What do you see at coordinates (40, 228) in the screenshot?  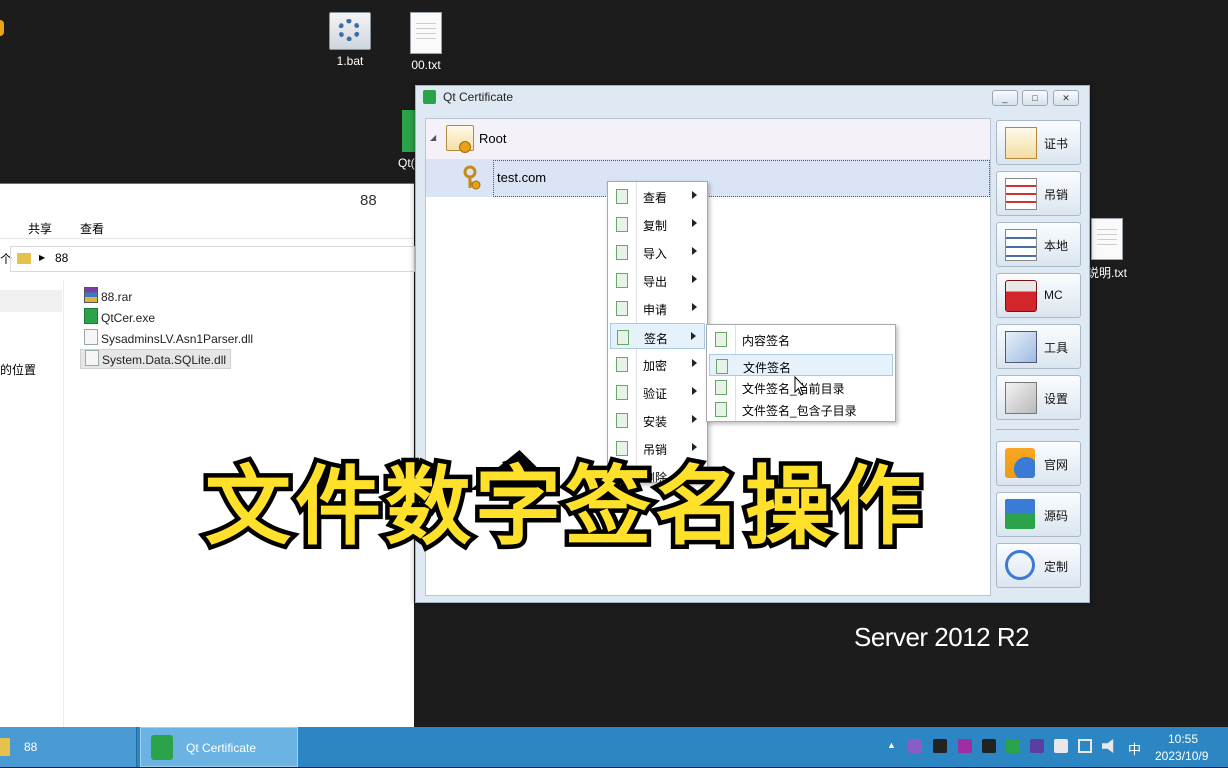 I see `ribbon-tab-share: 共享` at bounding box center [40, 228].